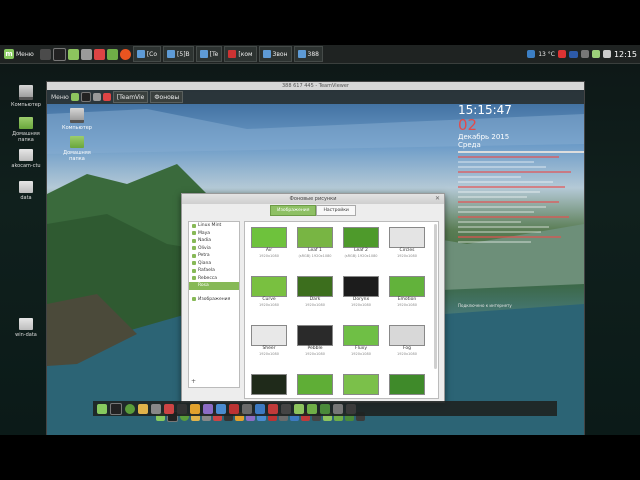  I want to click on sidebar-item: Olivia, so click(214, 249).